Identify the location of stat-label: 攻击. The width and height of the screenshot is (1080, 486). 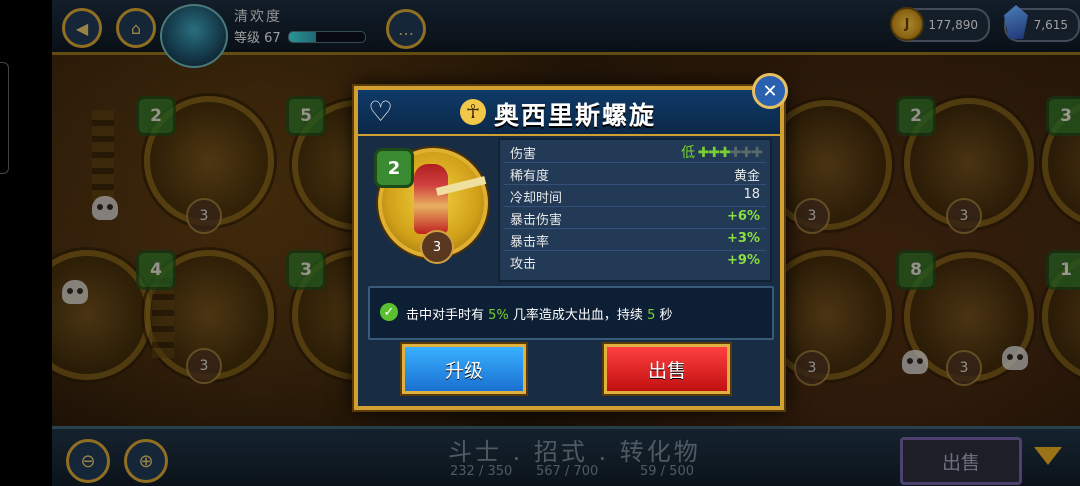
(523, 264).